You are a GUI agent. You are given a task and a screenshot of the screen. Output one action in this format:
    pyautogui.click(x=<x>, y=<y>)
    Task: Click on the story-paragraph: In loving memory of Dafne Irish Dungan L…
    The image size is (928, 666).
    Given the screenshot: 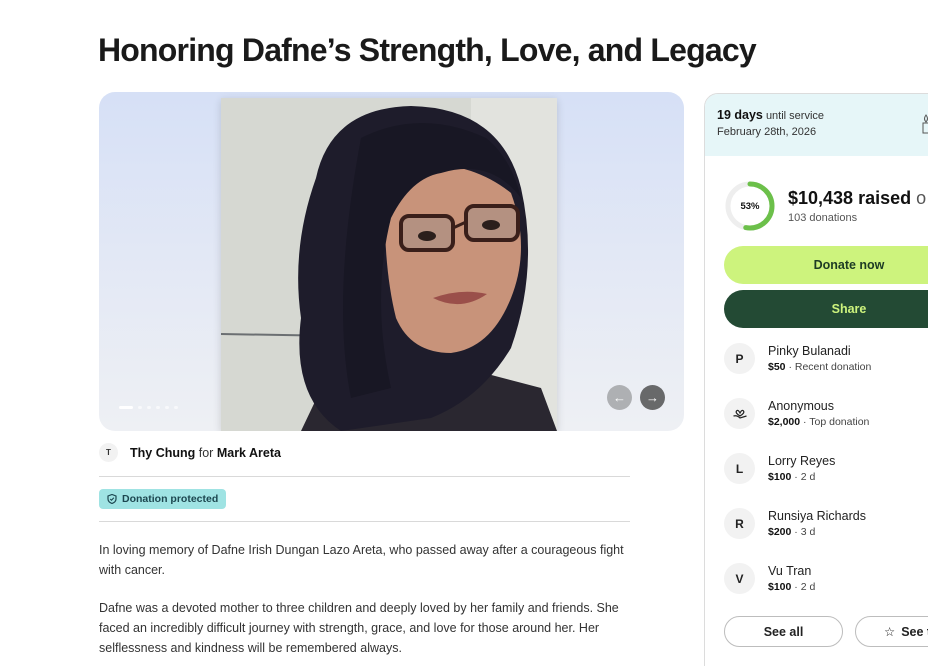 What is the action you would take?
    pyautogui.click(x=361, y=560)
    